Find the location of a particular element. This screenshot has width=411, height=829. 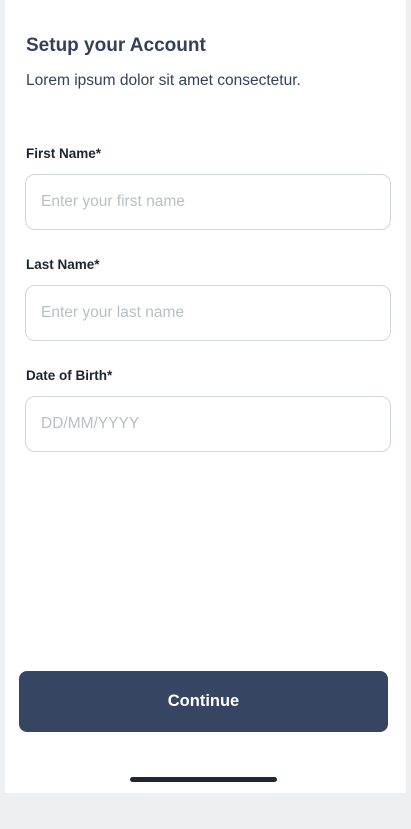

first-name-label: First Name* is located at coordinates (64, 153).